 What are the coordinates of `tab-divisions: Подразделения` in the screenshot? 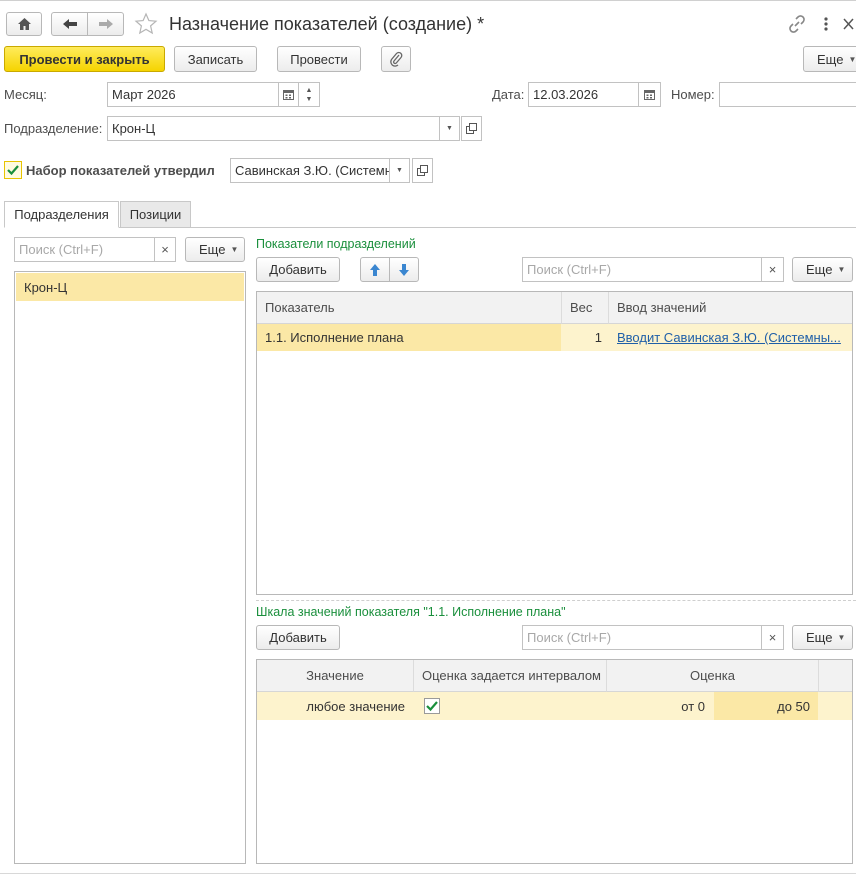 It's located at (61, 214).